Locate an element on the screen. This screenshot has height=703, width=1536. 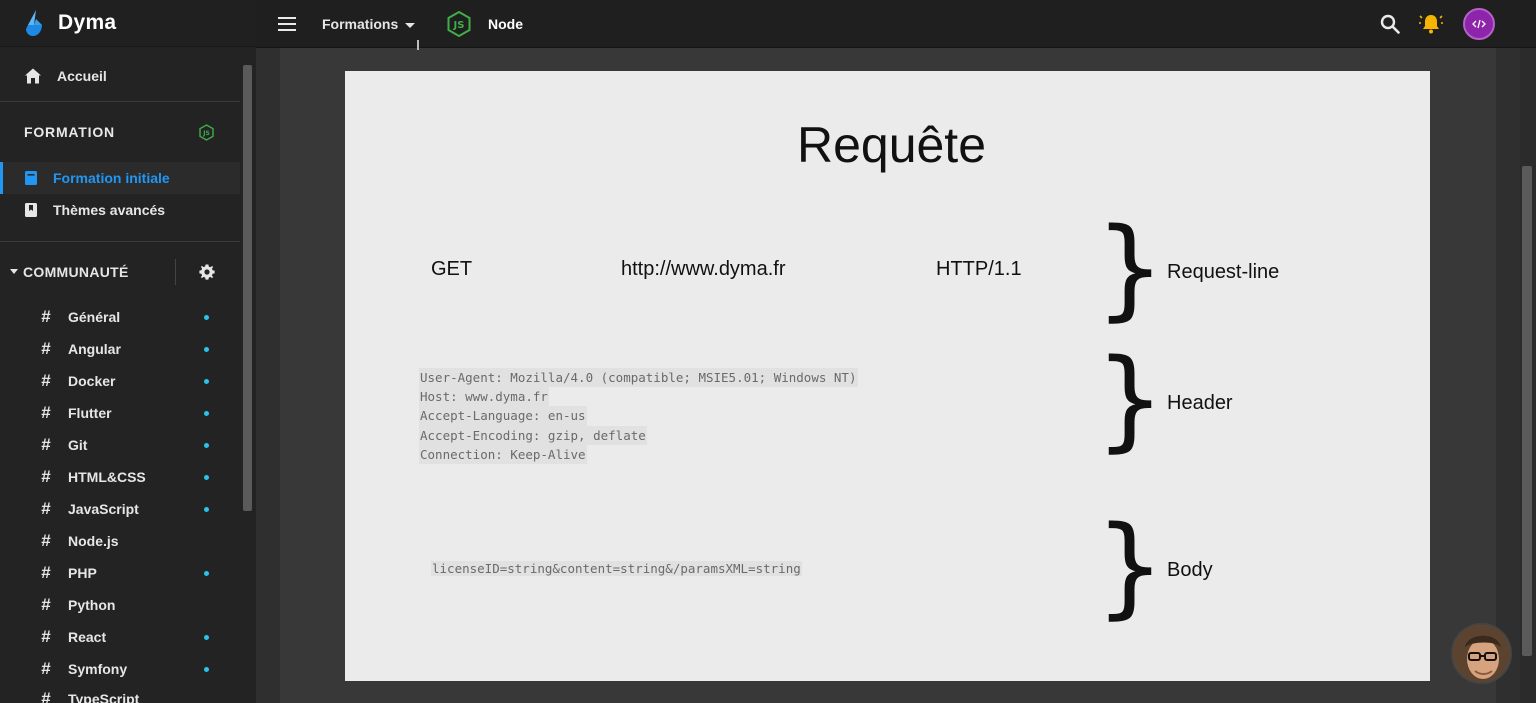
nodejs-icon: JS is located at coordinates (459, 24).